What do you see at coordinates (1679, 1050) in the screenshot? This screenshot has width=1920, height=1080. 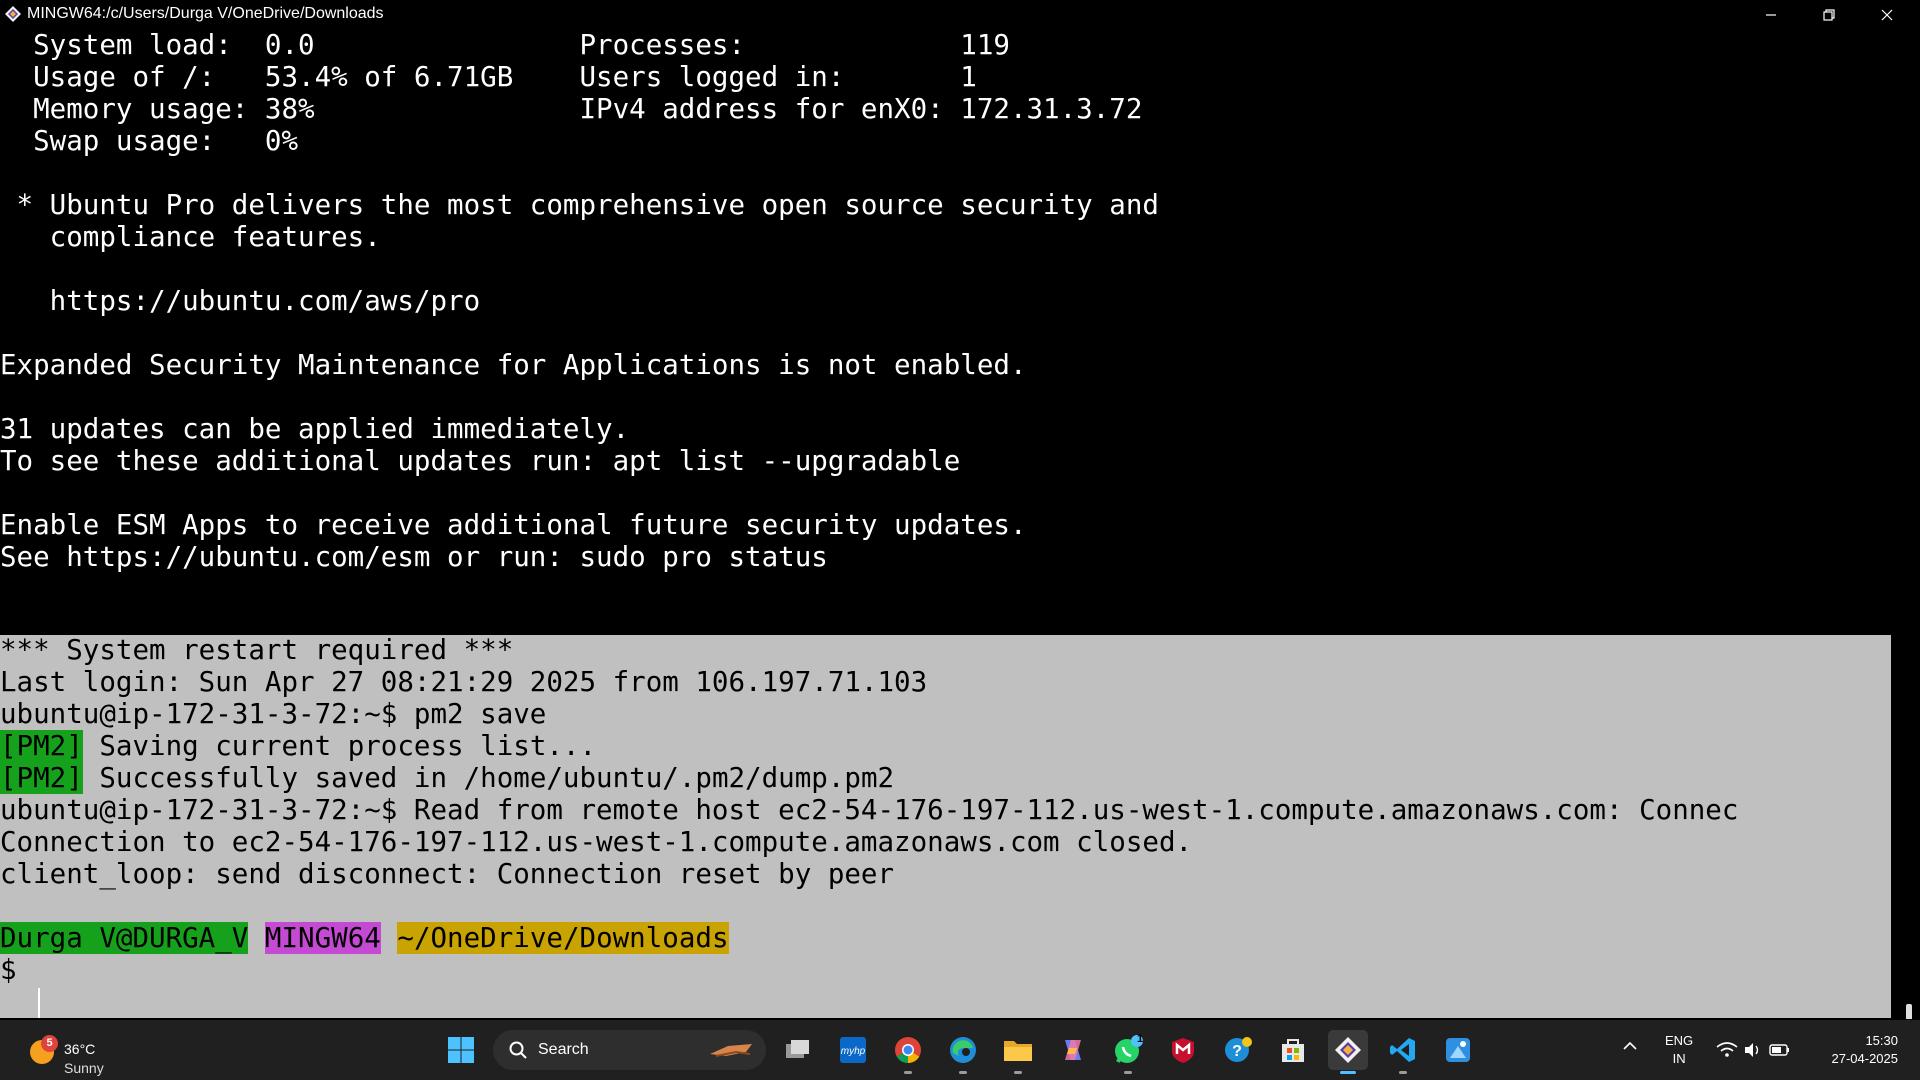 I see `language-indicator: ENG IN` at bounding box center [1679, 1050].